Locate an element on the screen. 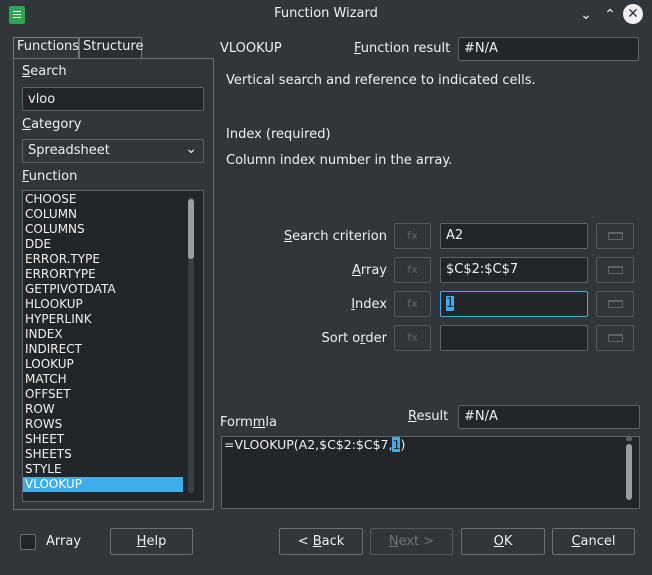 The height and width of the screenshot is (575, 652). argument-input: $C$2:$C$7 is located at coordinates (514, 270).